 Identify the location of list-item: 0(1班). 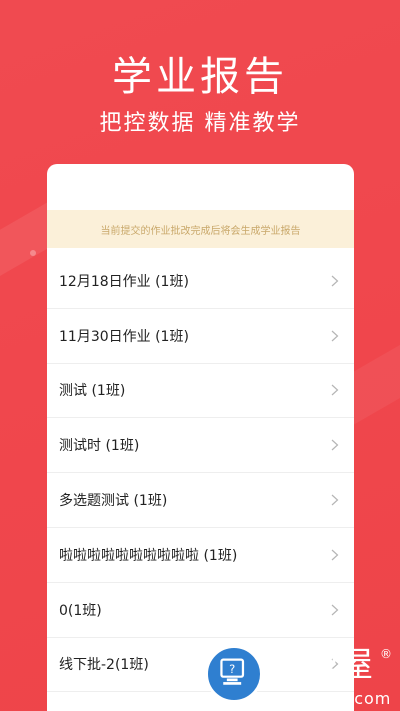
(200, 610).